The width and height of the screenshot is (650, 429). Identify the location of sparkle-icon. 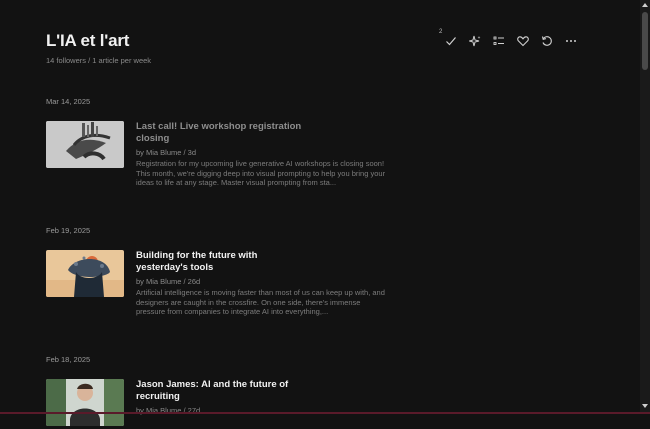
(475, 41).